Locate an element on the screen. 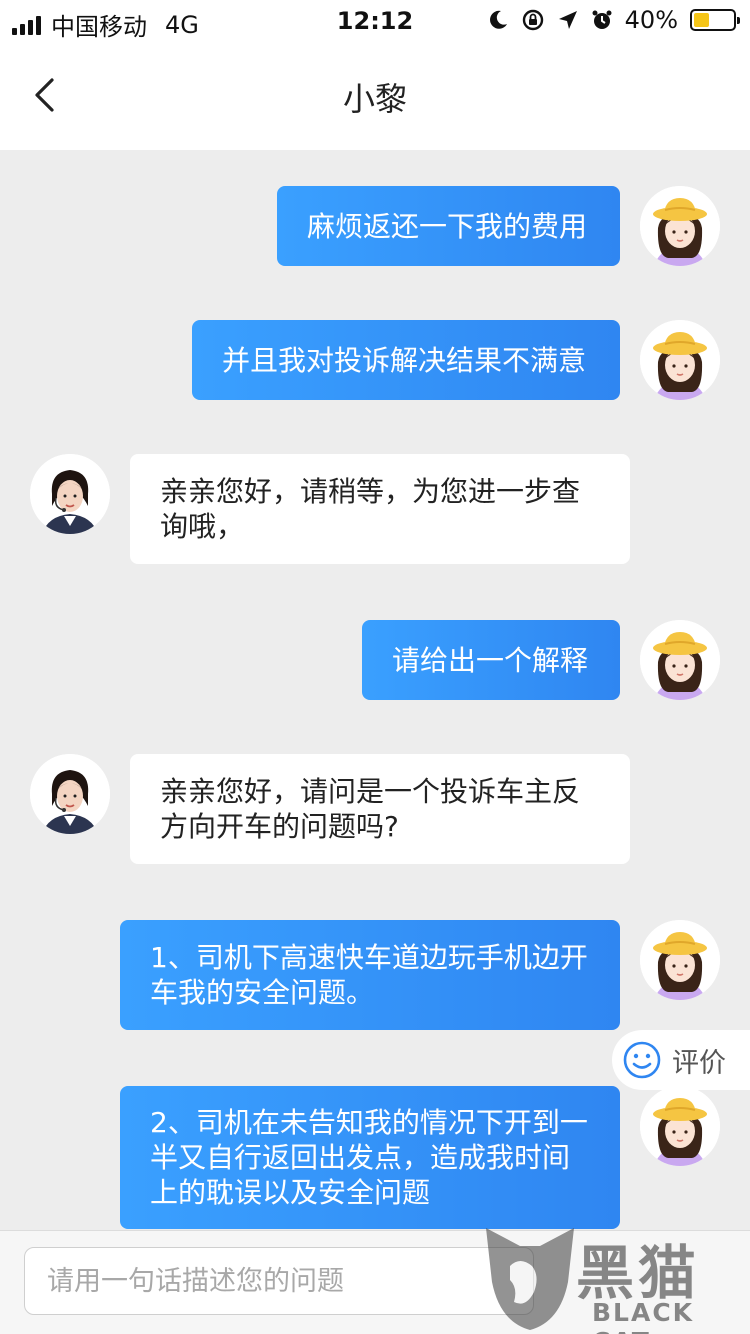 This screenshot has height=1334, width=750. message-bubble-agent: 亲亲您好，请问是一个投诉车主反方向开车的问题吗? is located at coordinates (380, 809).